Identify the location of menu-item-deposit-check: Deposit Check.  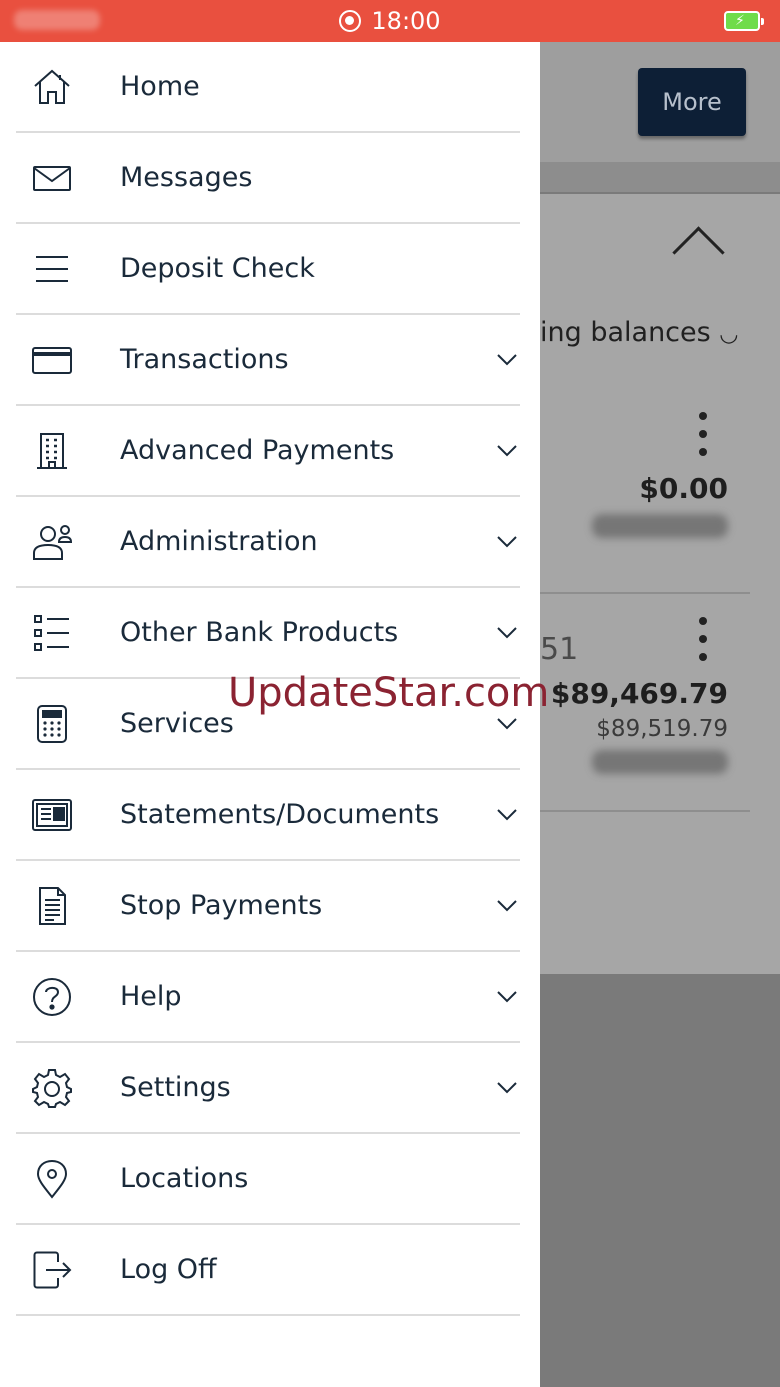
(268, 269).